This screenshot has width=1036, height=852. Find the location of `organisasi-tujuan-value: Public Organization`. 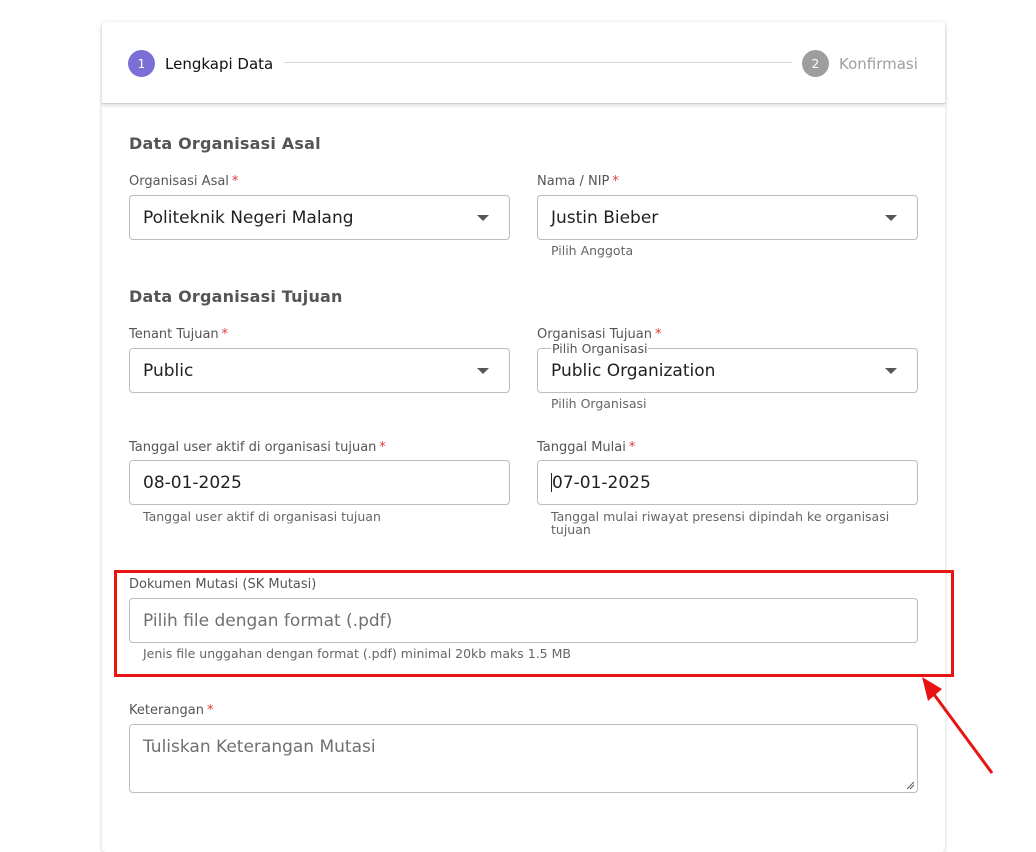

organisasi-tujuan-value: Public Organization is located at coordinates (633, 370).